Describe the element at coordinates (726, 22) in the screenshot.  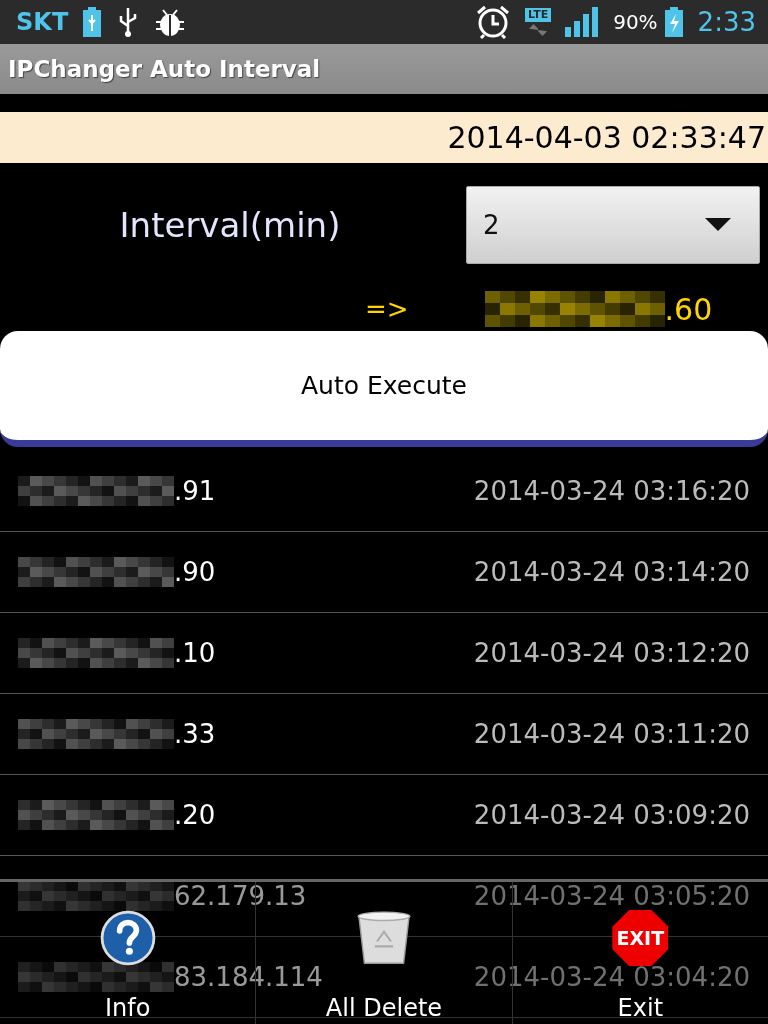
I see `clock: 2:33` at that location.